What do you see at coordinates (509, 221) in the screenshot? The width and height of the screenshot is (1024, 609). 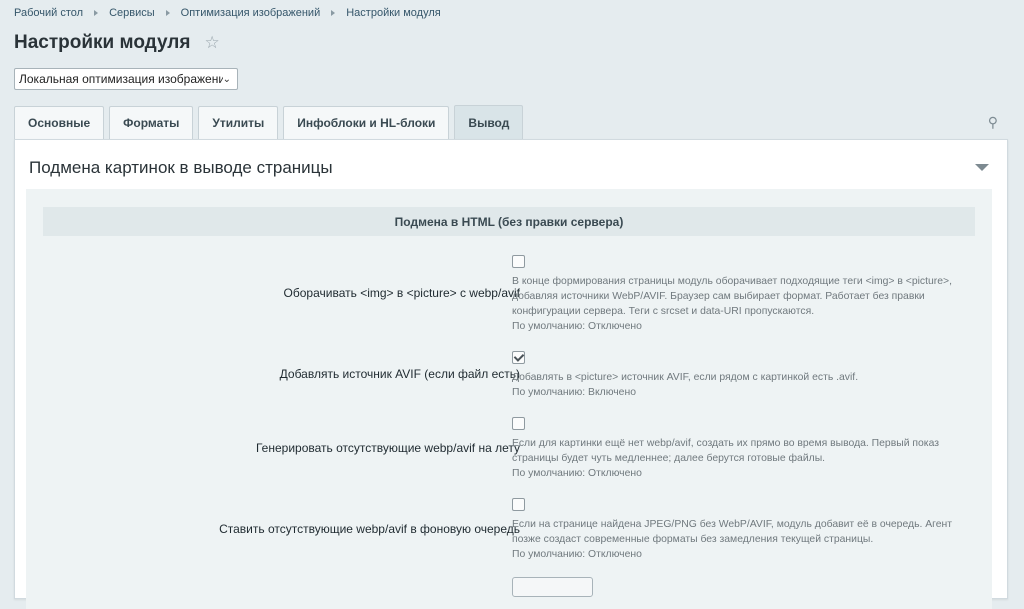 I see `section-heading: Подмена в HTML (без правки сервера)` at bounding box center [509, 221].